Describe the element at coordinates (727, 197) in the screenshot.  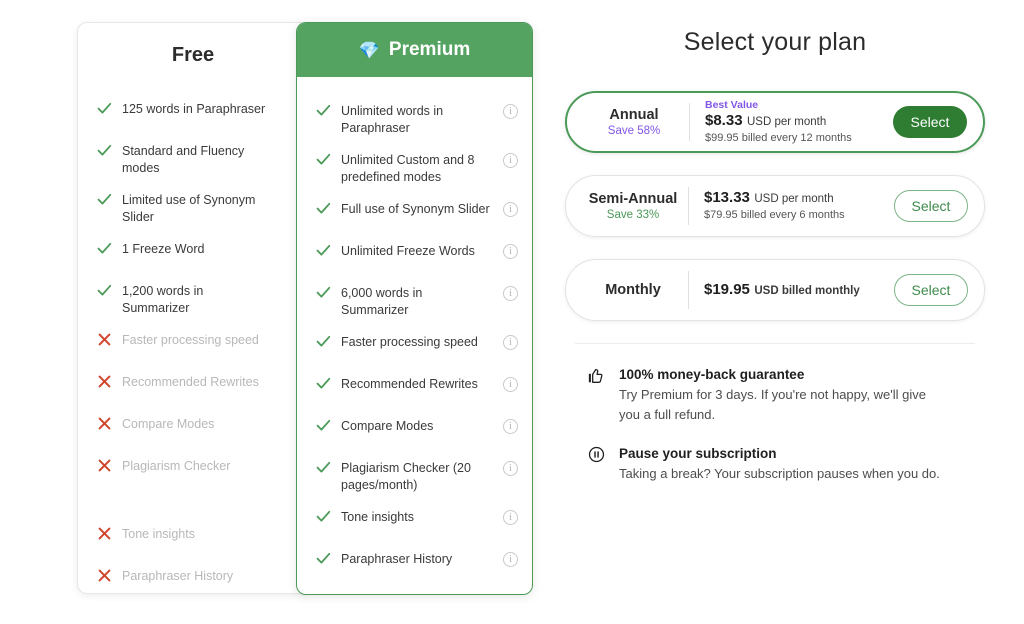
I see `plan-price: $13.33` at that location.